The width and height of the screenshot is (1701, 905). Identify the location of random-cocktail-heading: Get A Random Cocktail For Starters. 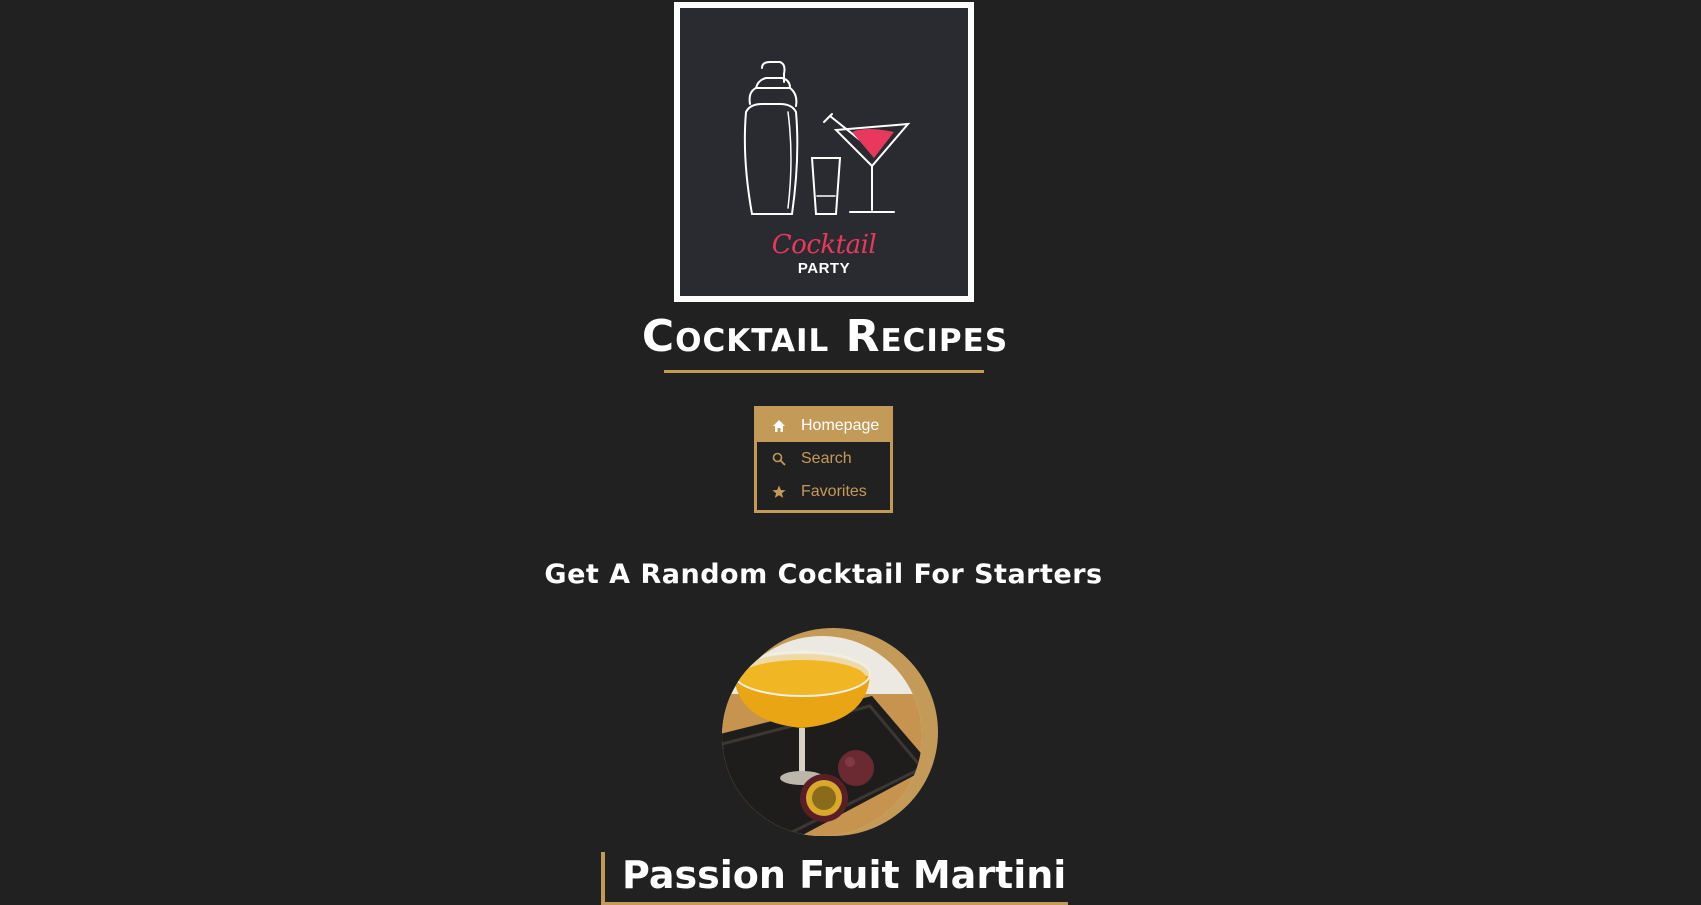
(823, 574).